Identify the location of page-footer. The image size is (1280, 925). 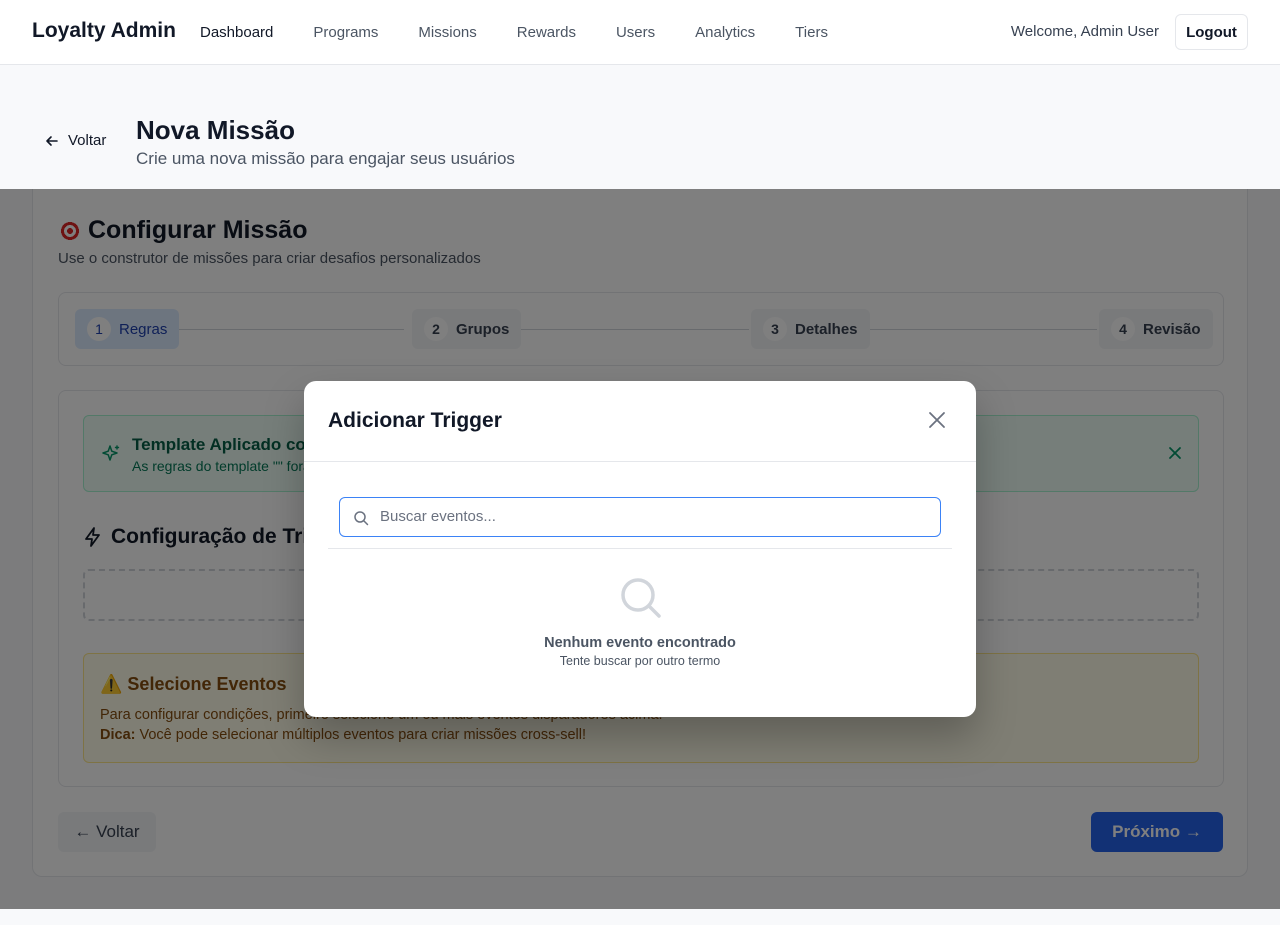
(640, 917).